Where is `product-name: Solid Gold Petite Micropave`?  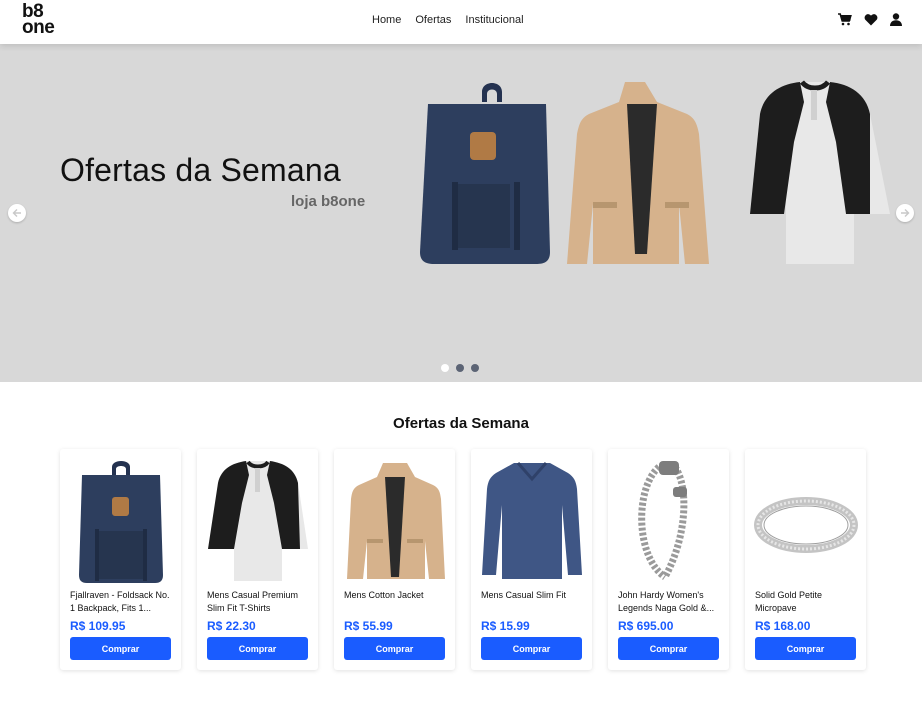 product-name: Solid Gold Petite Micropave is located at coordinates (807, 601).